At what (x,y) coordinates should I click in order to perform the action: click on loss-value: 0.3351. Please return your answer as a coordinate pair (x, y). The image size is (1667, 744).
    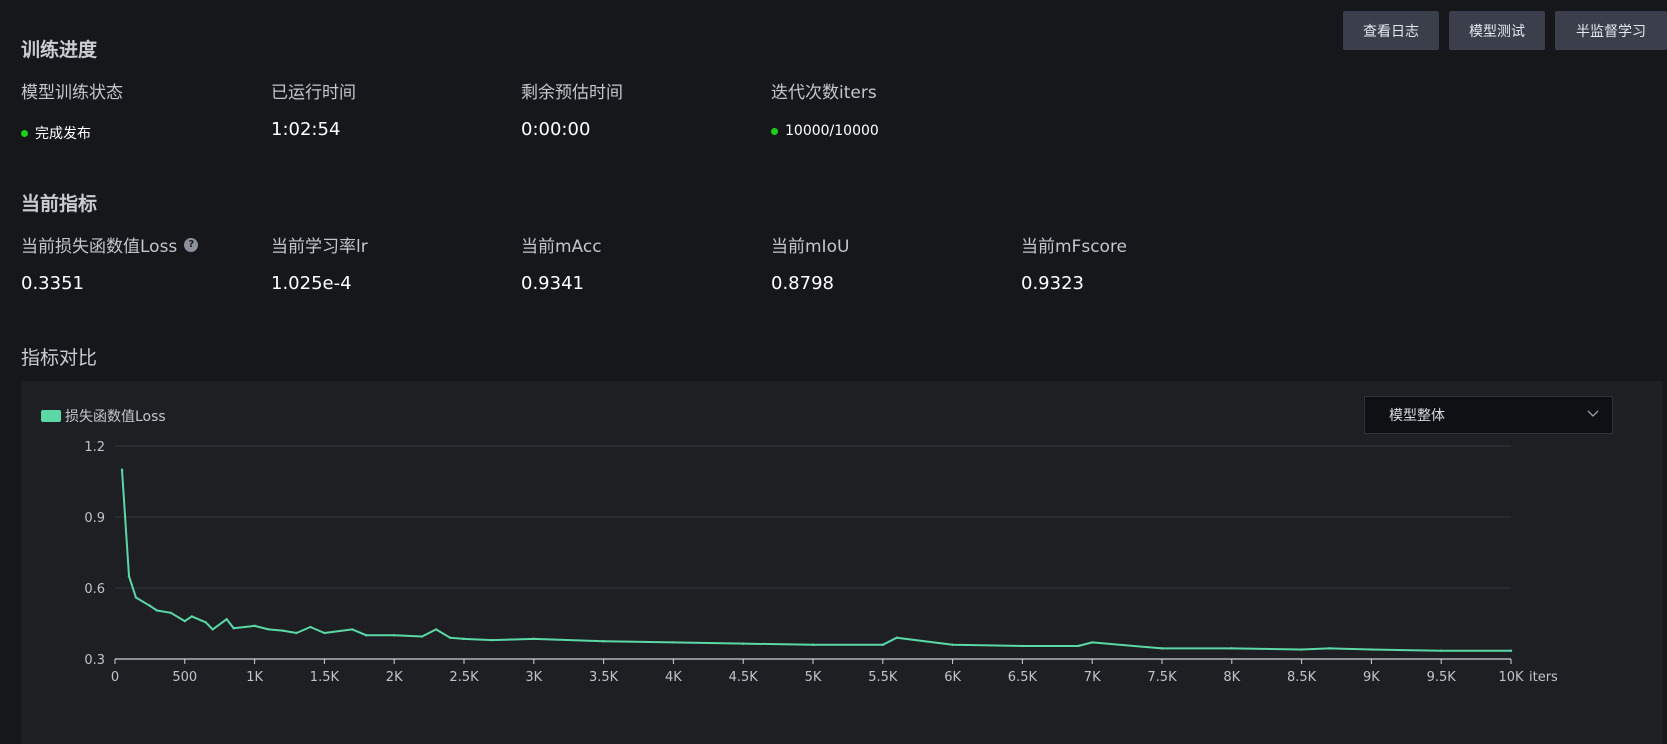
    Looking at the image, I should click on (52, 283).